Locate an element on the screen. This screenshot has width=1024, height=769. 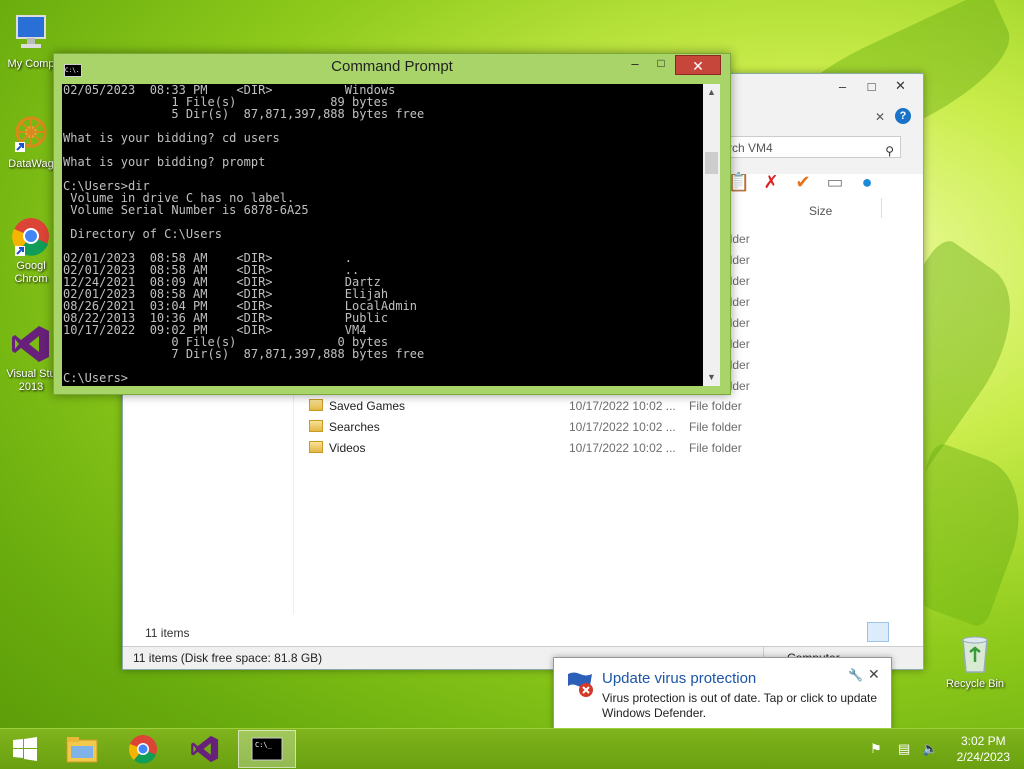
settings-icon: 🔧 is located at coordinates (855, 675).